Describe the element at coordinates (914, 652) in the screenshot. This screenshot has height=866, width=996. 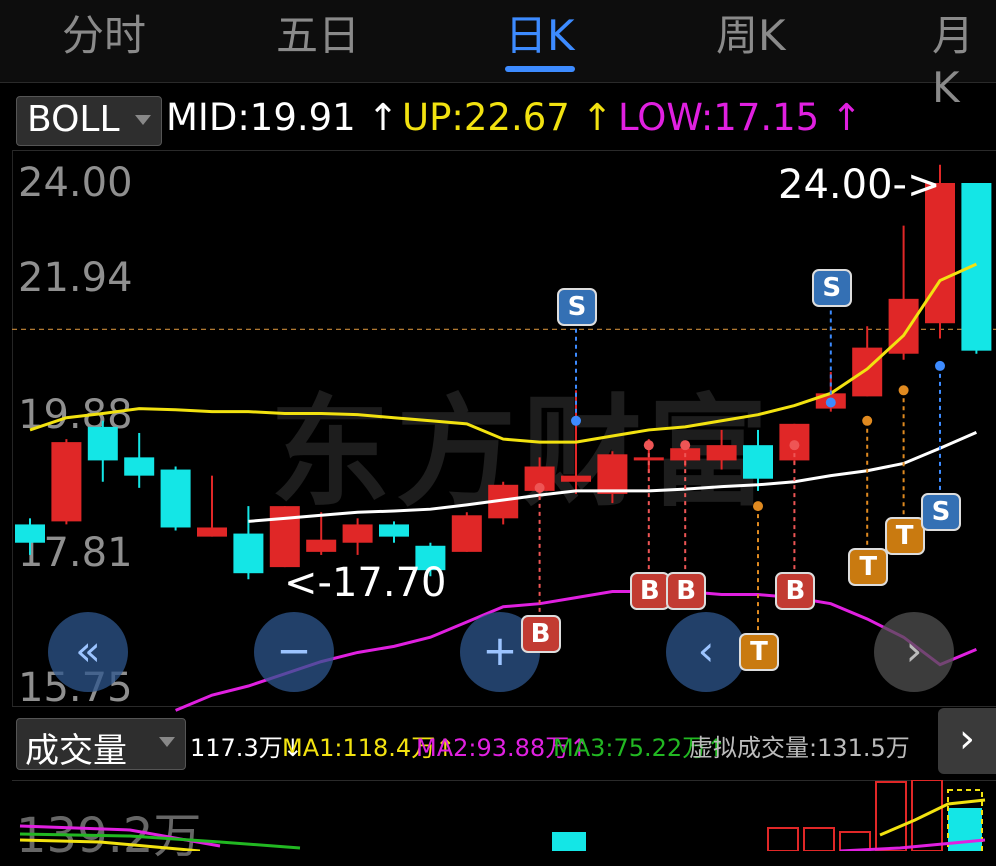
I see `scroll-right-button: ›` at that location.